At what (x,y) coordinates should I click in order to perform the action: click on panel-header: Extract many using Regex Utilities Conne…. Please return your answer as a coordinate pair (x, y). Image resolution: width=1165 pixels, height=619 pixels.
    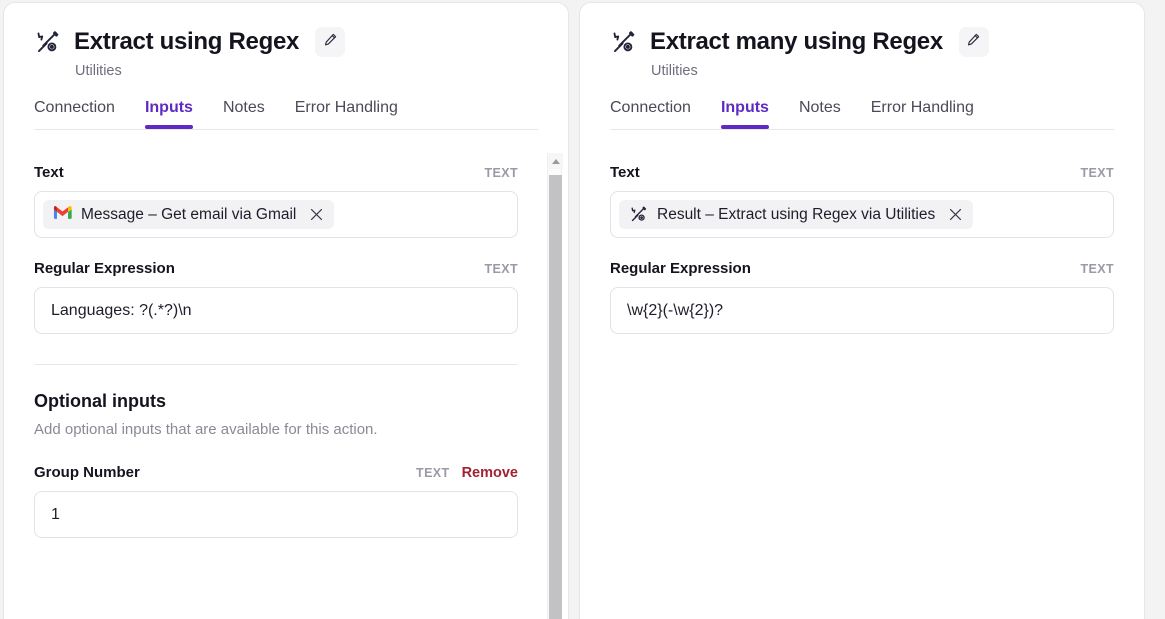
    Looking at the image, I should click on (862, 66).